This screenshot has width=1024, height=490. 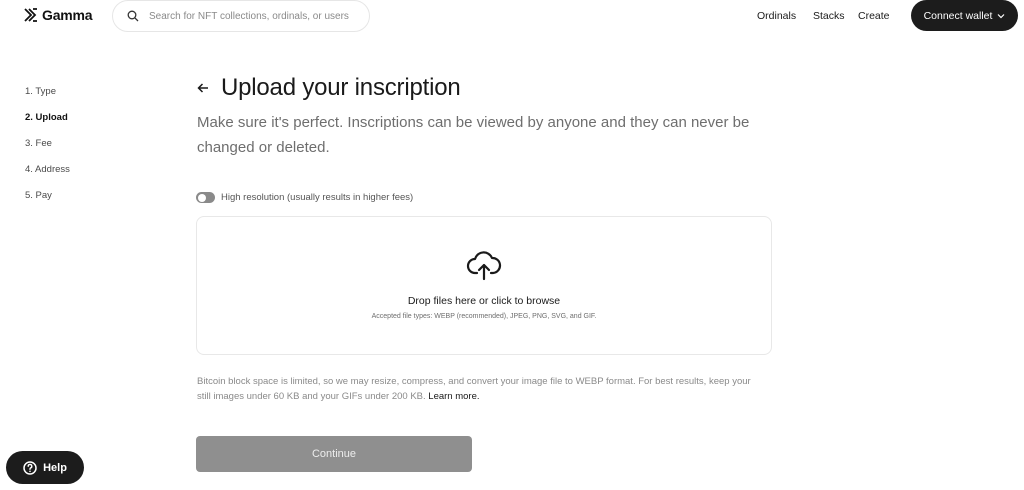 I want to click on cloud-upload-icon, so click(x=484, y=266).